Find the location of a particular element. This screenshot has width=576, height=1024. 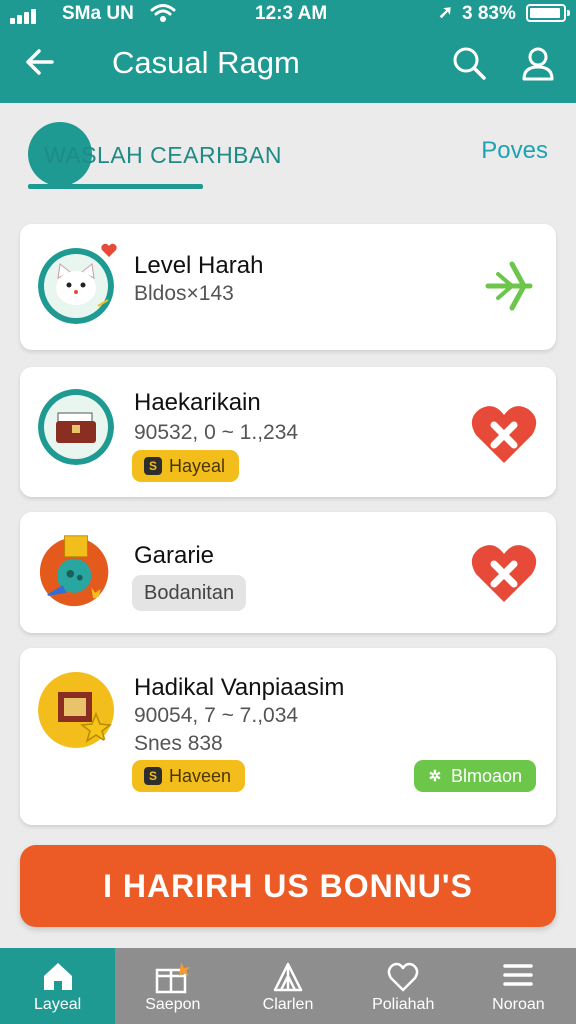

nav-item-clarlen: Clarlen is located at coordinates (287, 986).